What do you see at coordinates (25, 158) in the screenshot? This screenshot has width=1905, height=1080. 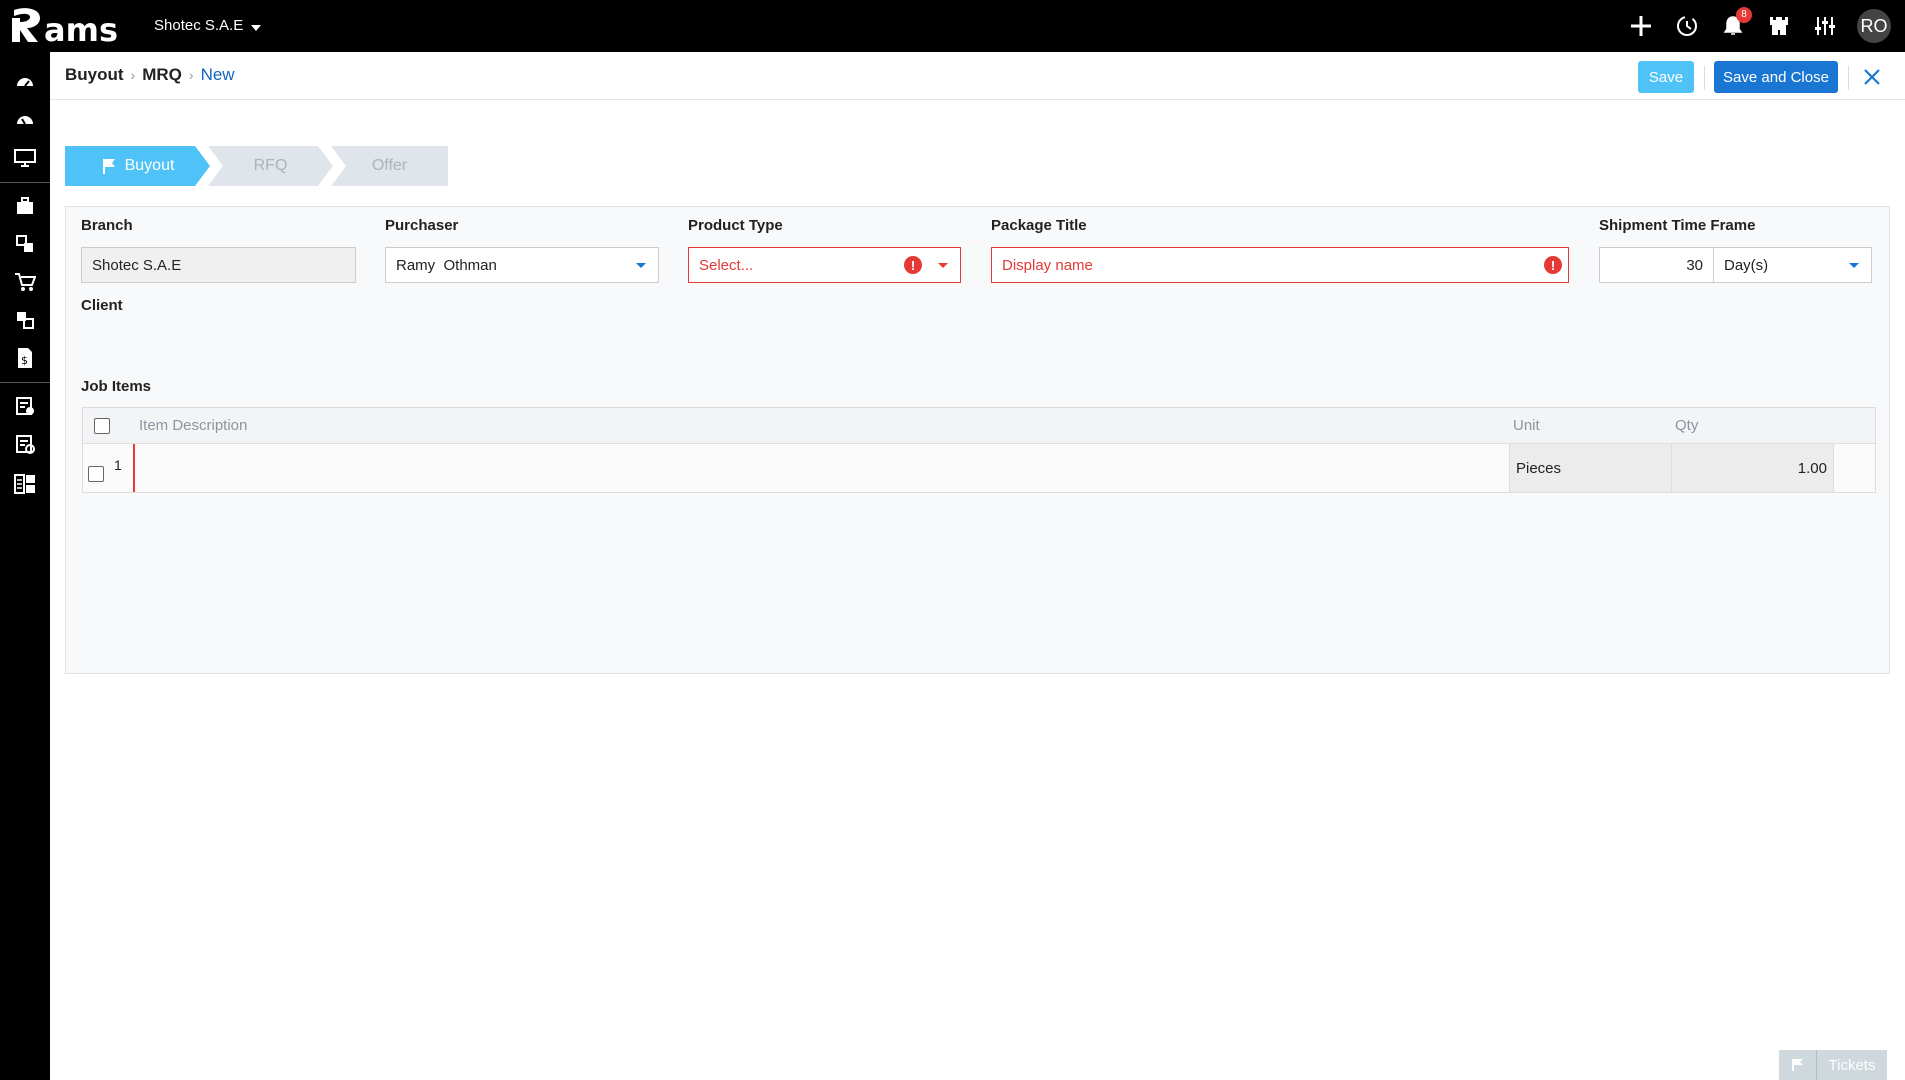 I see `monitor-icon` at bounding box center [25, 158].